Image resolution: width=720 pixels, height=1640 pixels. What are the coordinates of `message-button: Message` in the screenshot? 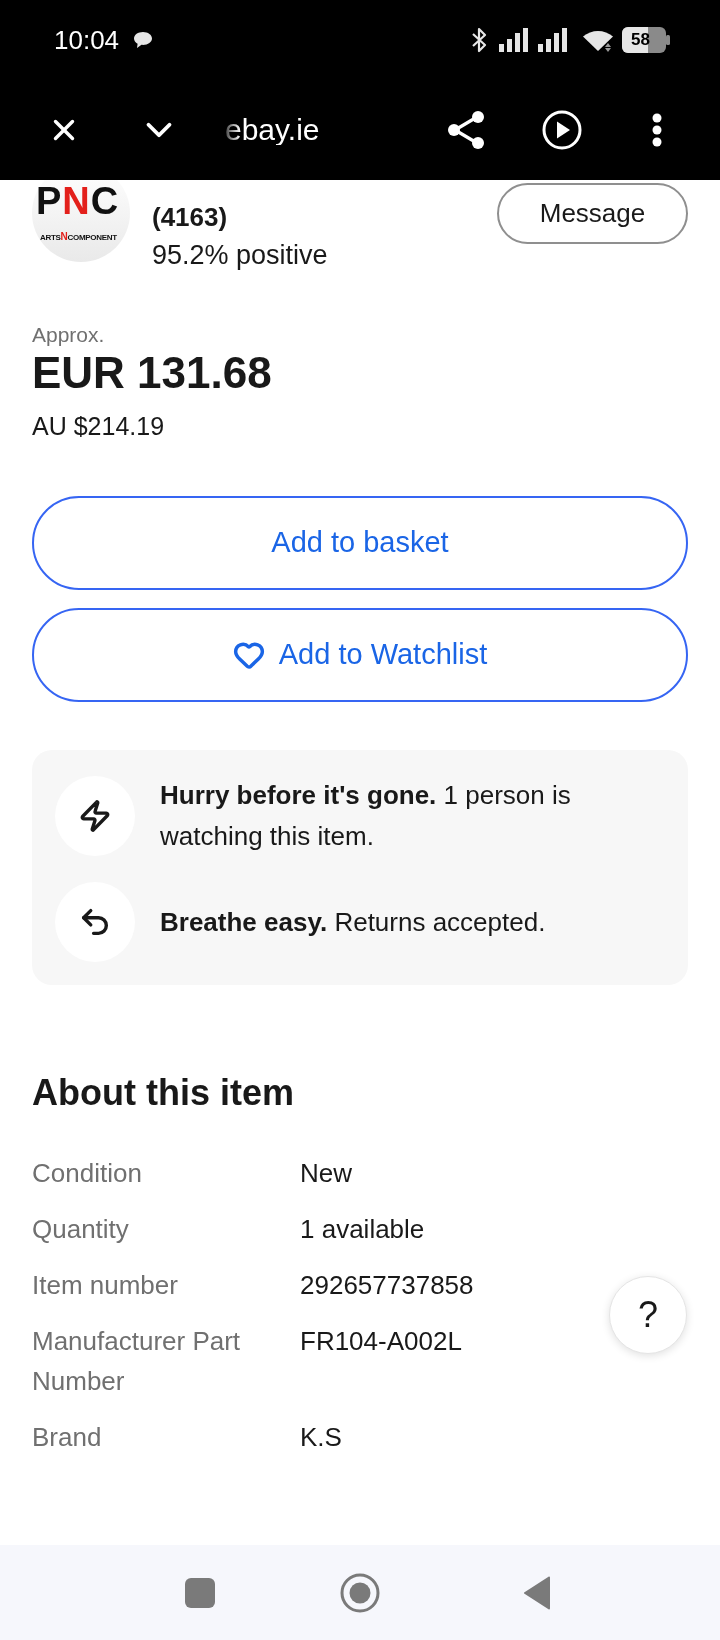 It's located at (592, 213).